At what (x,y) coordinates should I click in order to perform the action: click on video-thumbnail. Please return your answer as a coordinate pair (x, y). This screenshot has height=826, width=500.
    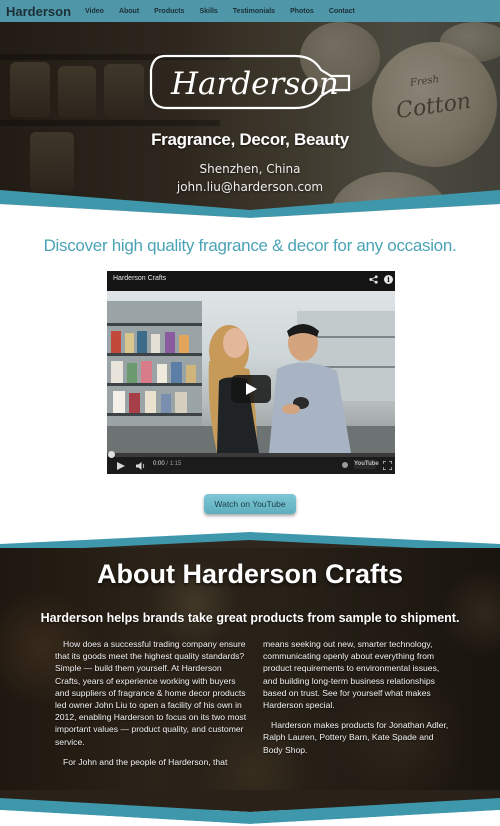
    Looking at the image, I should click on (251, 372).